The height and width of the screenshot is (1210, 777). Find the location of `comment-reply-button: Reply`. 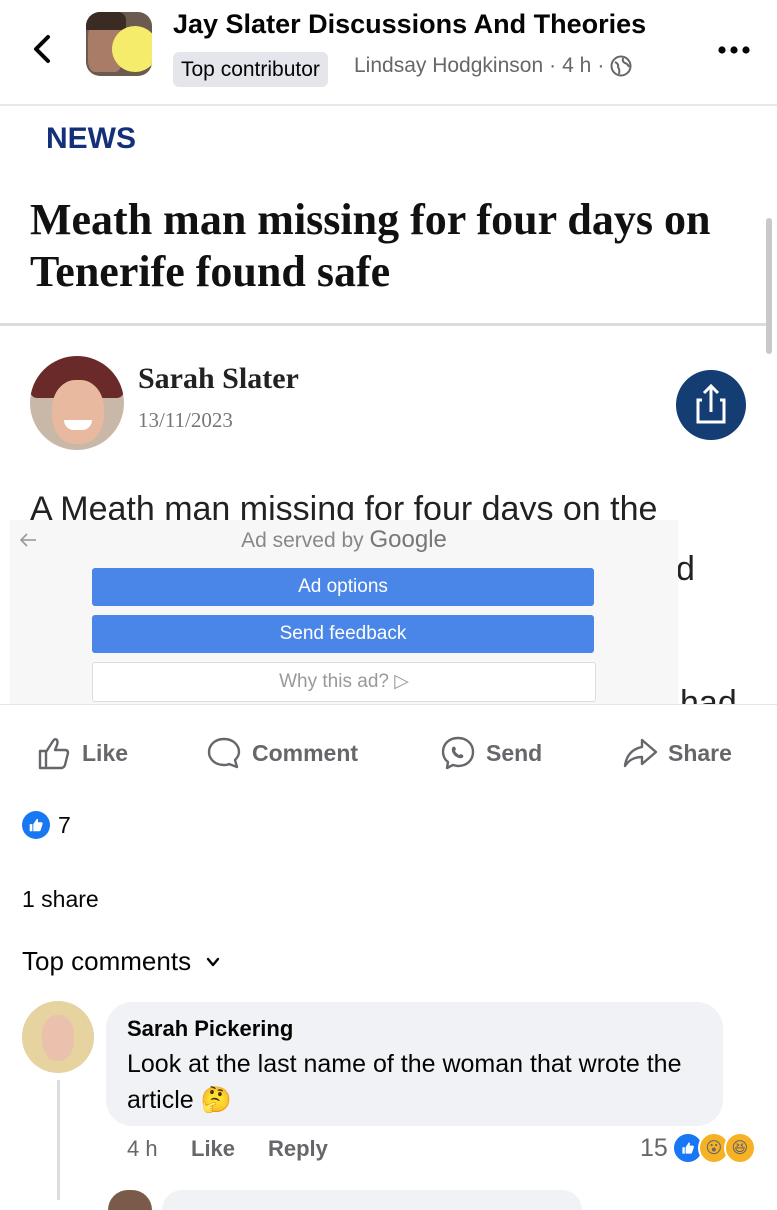

comment-reply-button: Reply is located at coordinates (298, 1149).